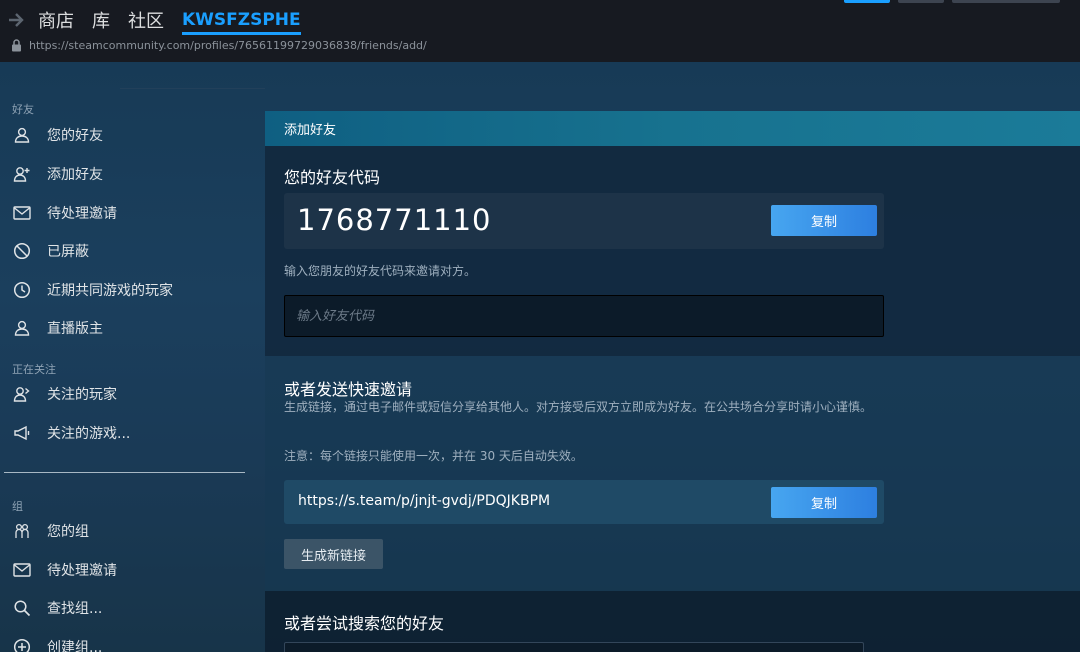 The width and height of the screenshot is (1080, 652). Describe the element at coordinates (56, 20) in the screenshot. I see `nav-store: 商店` at that location.